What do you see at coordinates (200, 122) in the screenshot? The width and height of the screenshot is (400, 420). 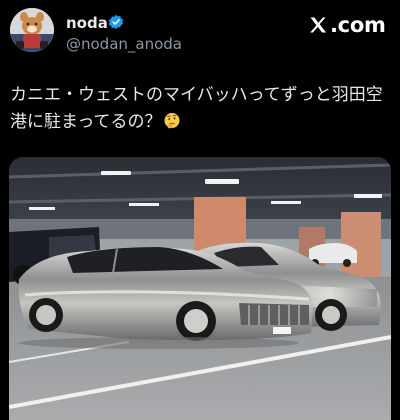 I see `tweet-text-line-2-wrap: 港に駐まってるの？` at bounding box center [200, 122].